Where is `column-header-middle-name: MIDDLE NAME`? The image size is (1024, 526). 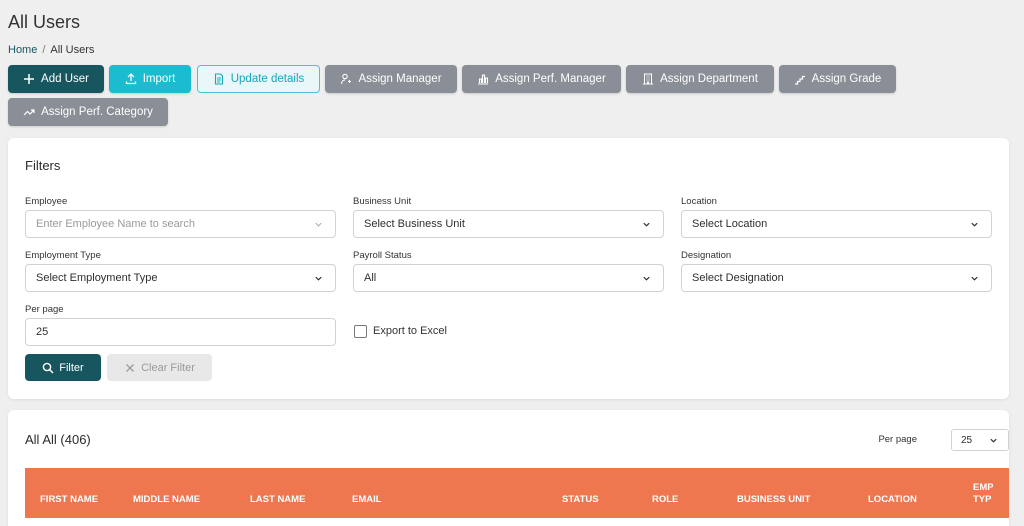 column-header-middle-name: MIDDLE NAME is located at coordinates (166, 499).